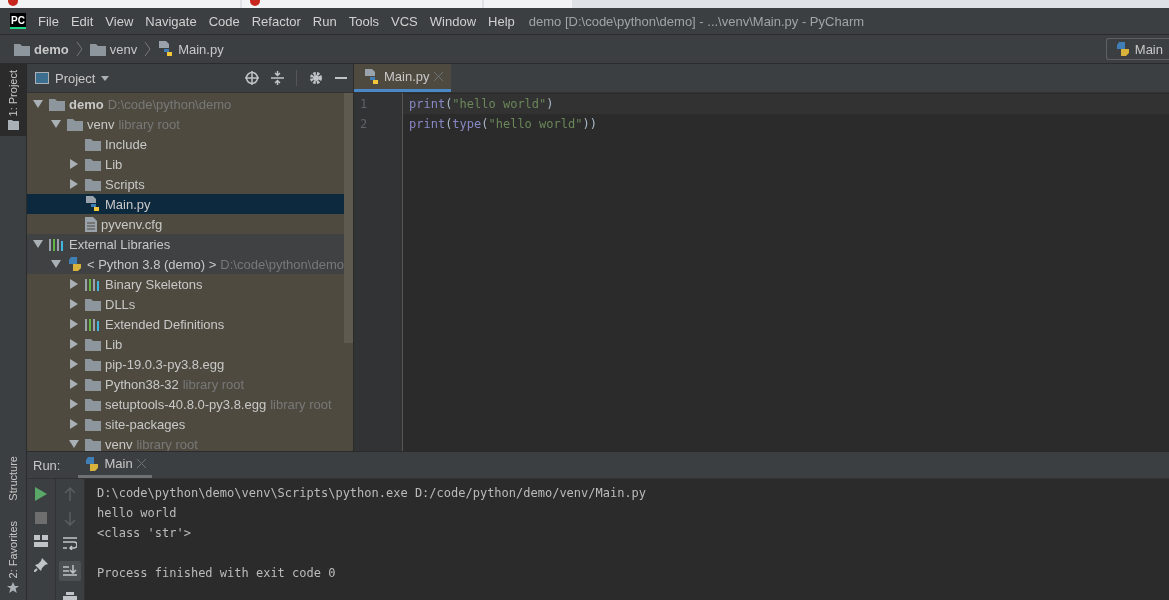  Describe the element at coordinates (364, 21) in the screenshot. I see `menu-item: Tools` at that location.